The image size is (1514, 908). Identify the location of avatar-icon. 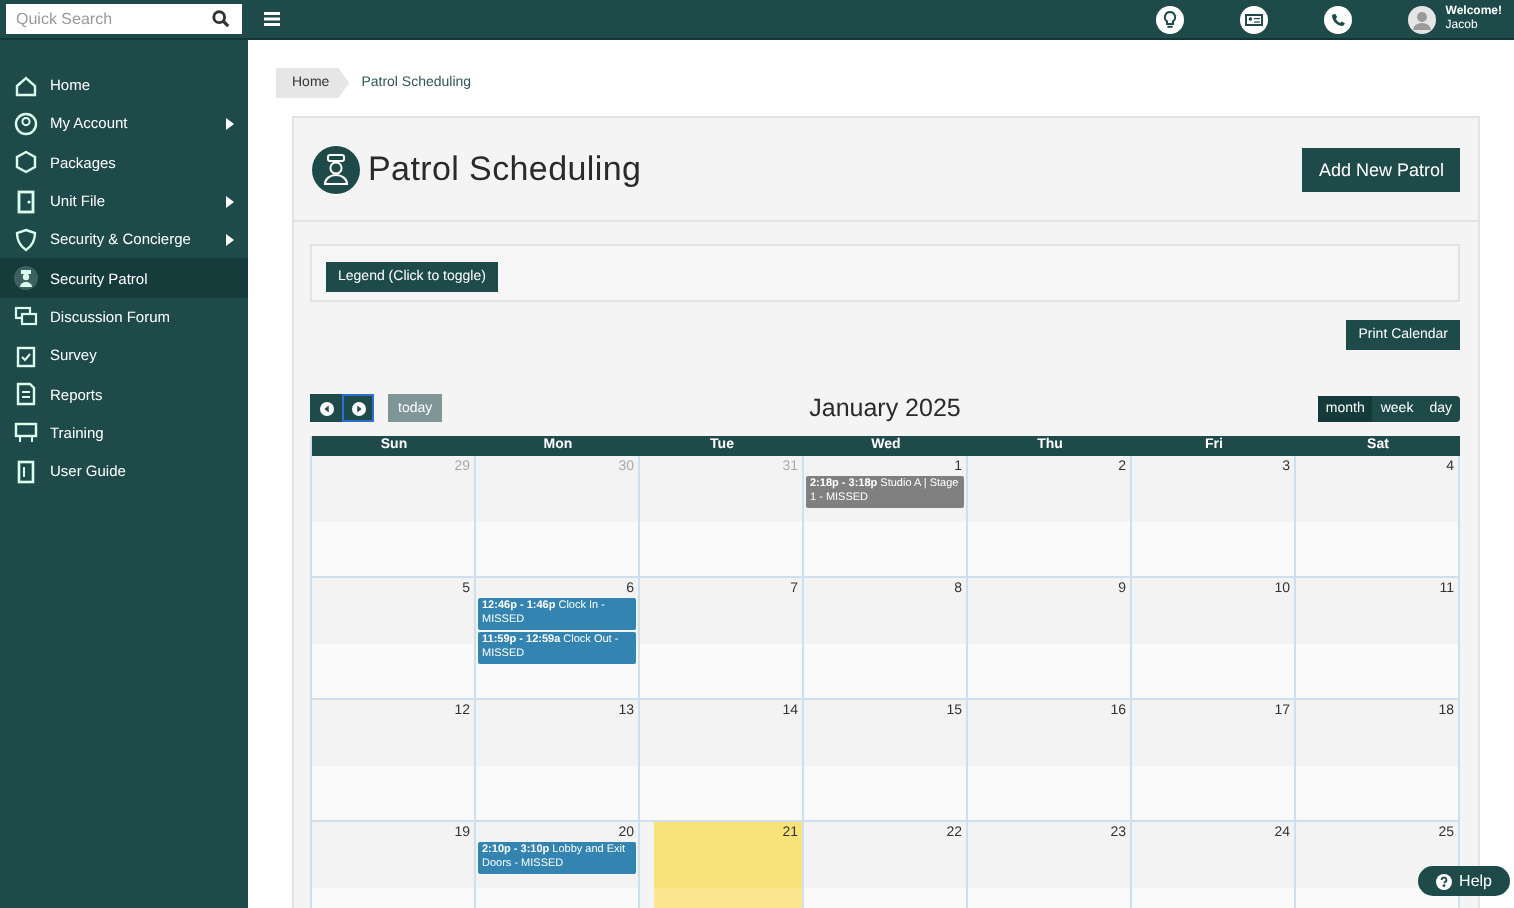
(1421, 19).